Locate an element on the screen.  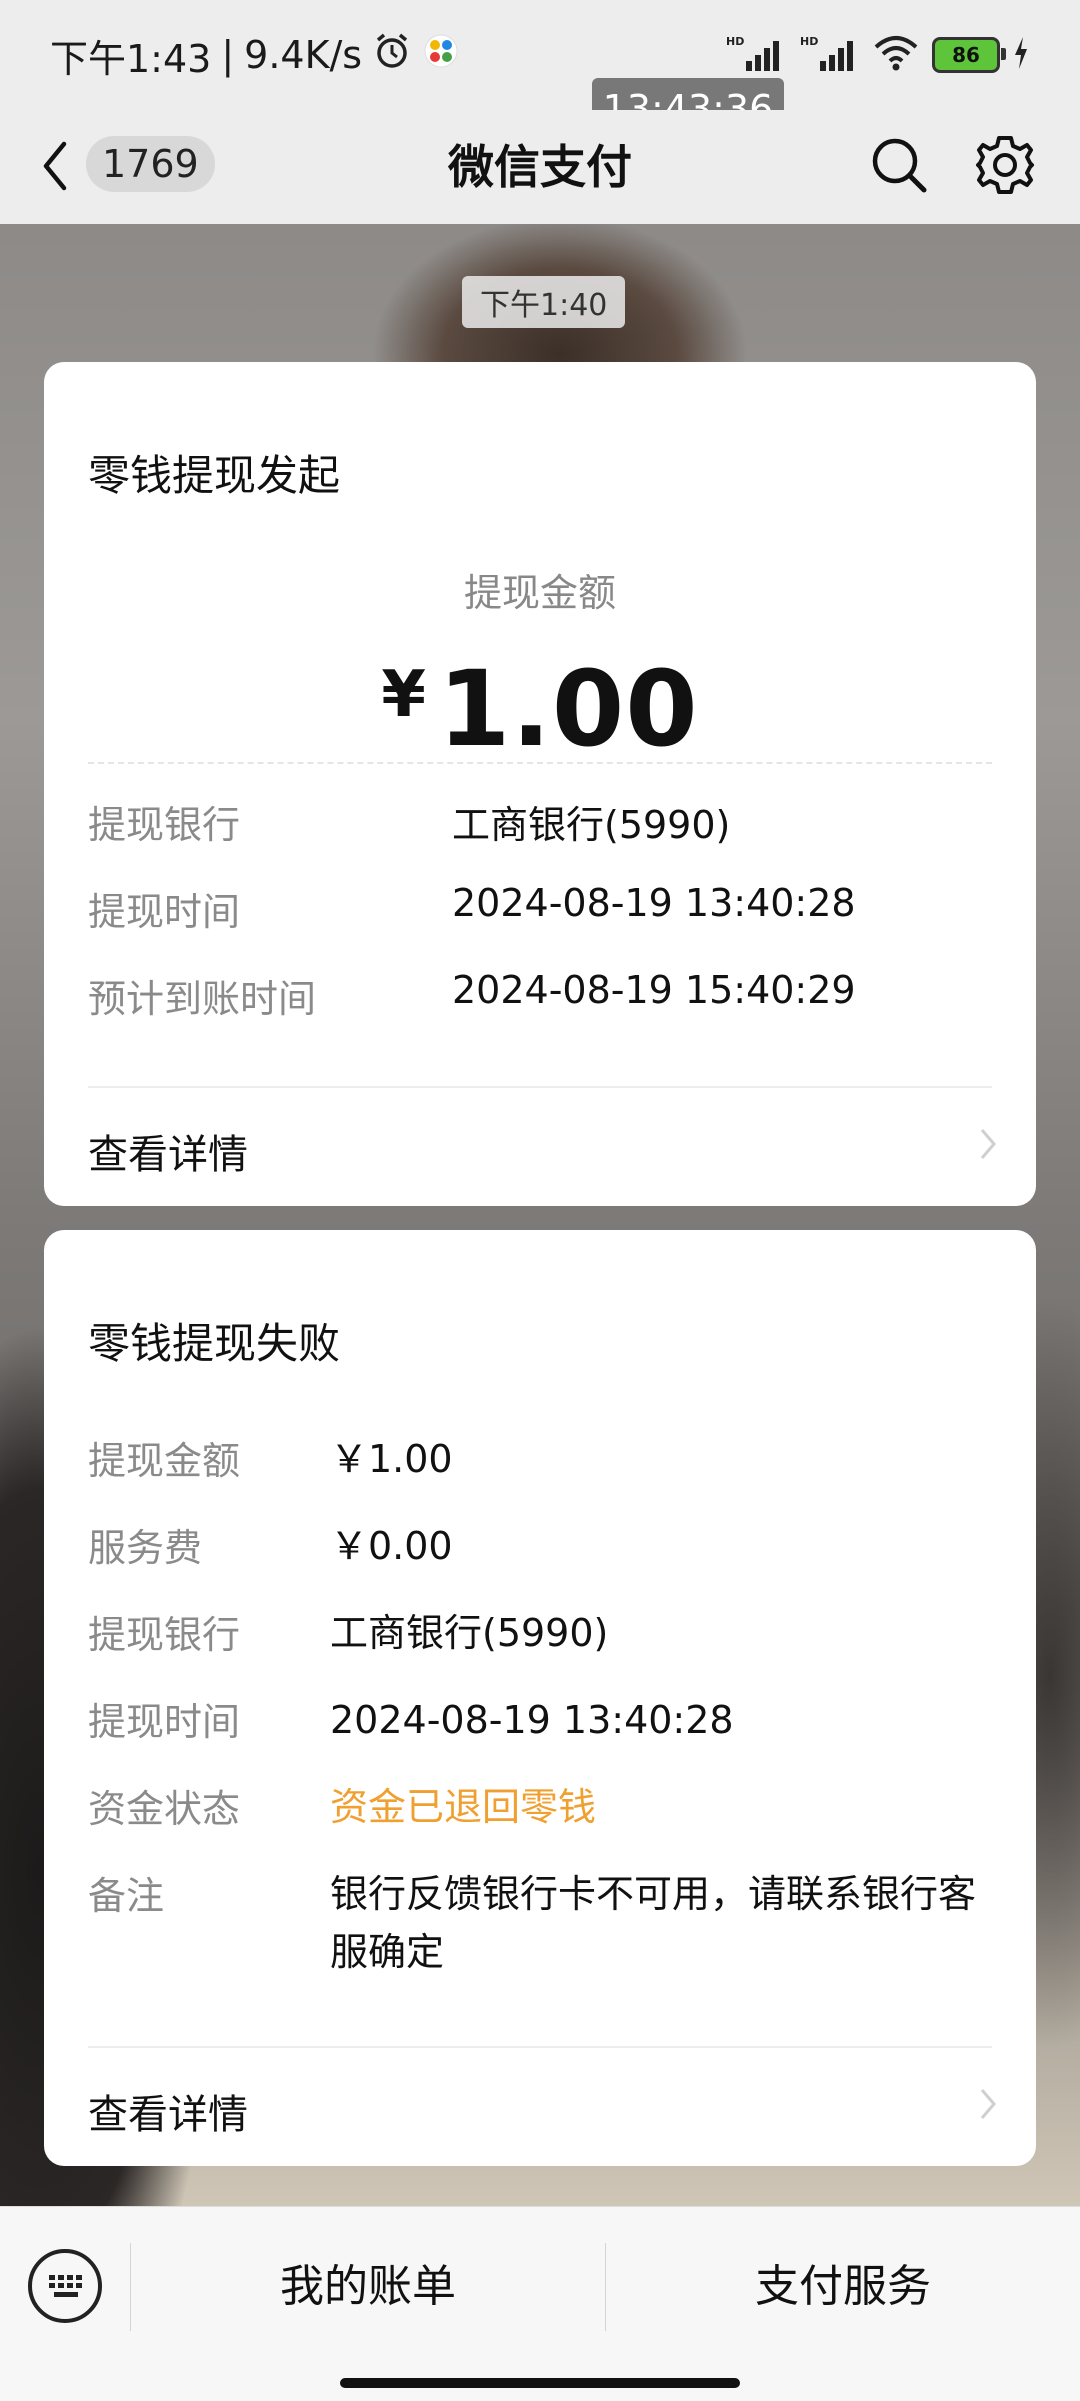
menu-payment-services: 支付服务 is located at coordinates (843, 2287).